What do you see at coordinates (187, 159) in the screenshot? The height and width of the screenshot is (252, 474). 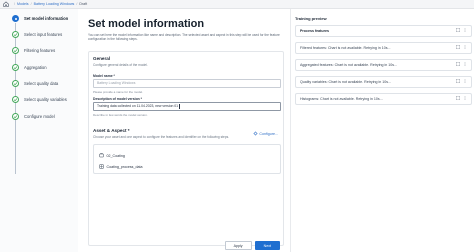 I see `asset-aspect-box: 02_Coating Coating_process_data` at bounding box center [187, 159].